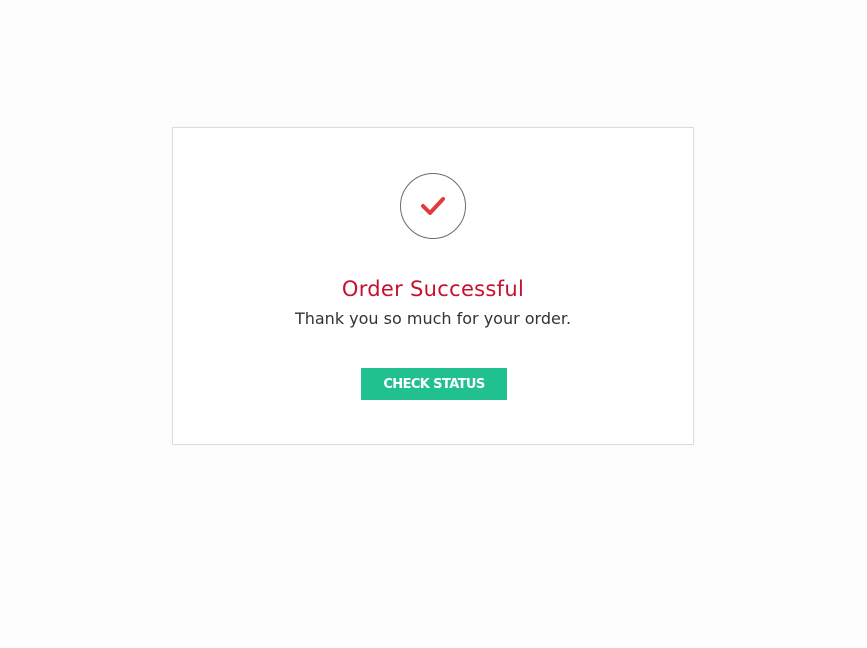 This screenshot has width=867, height=648. I want to click on dialog-message: Thank you so much for your order., so click(433, 318).